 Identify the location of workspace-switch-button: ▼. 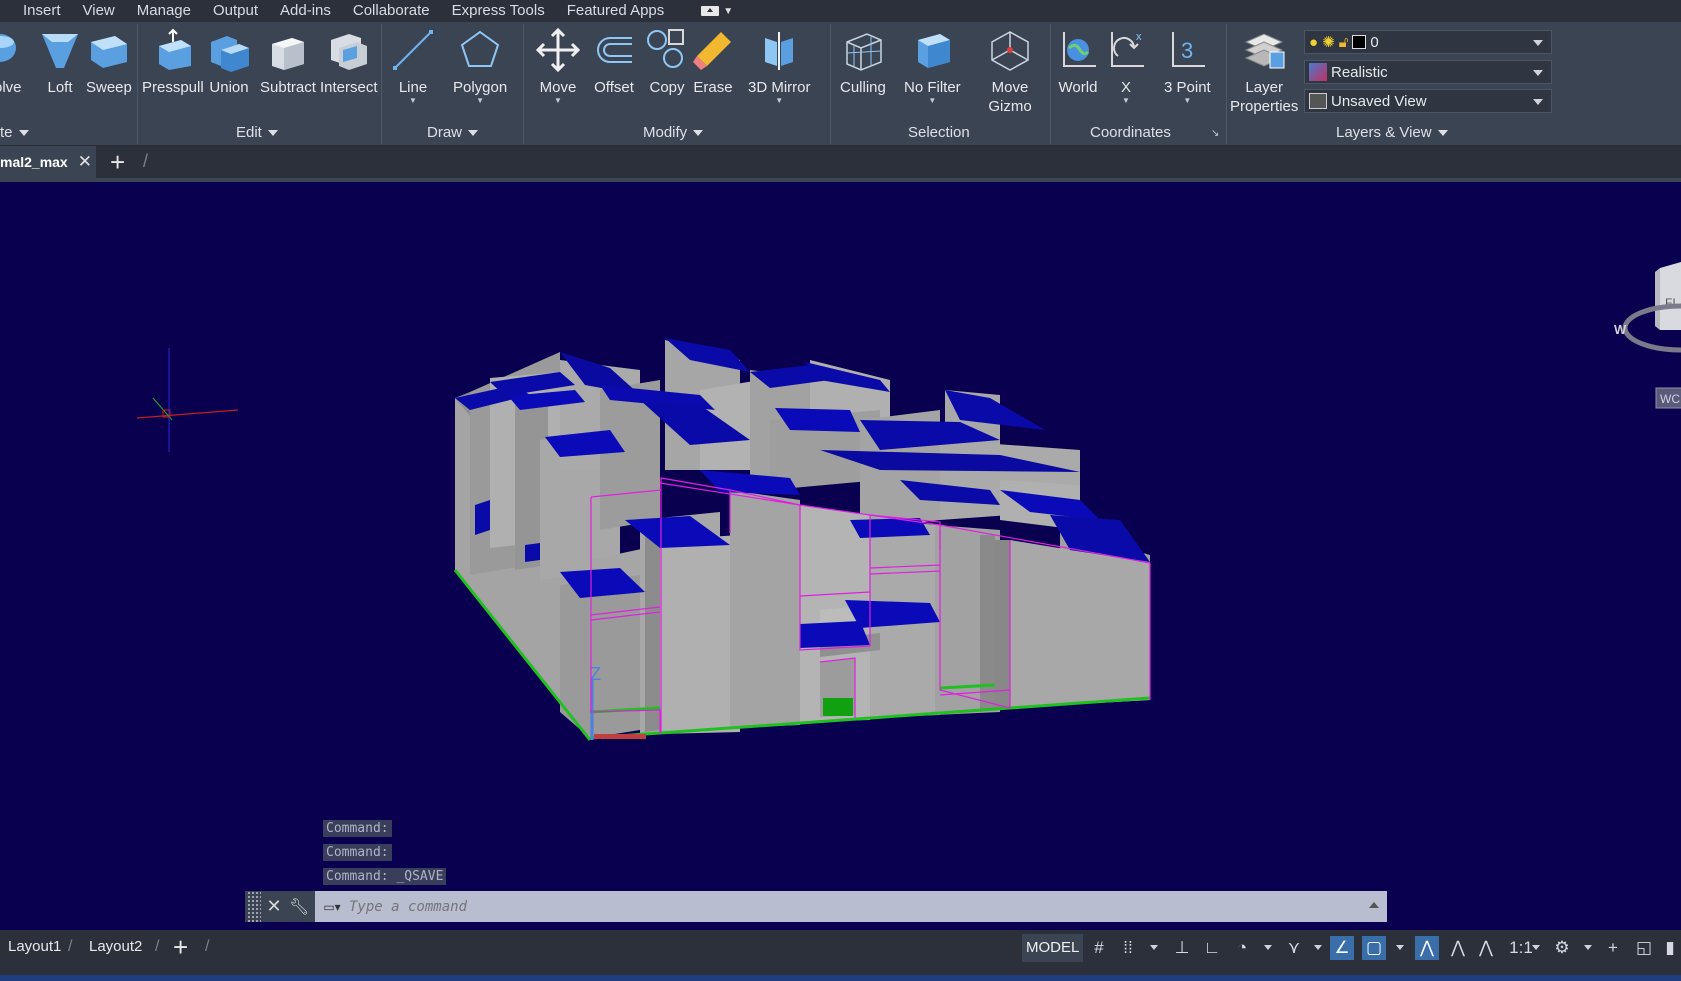
(717, 11).